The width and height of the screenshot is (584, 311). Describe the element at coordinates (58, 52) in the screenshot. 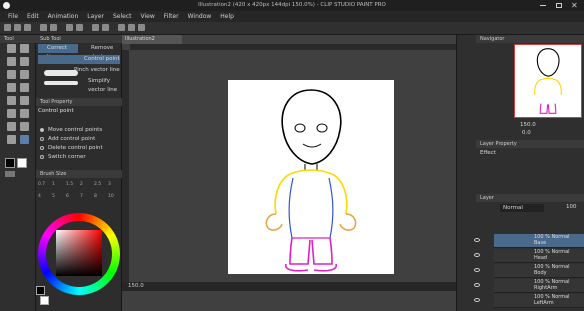

I see `subtool-correct-line: Correct line` at that location.